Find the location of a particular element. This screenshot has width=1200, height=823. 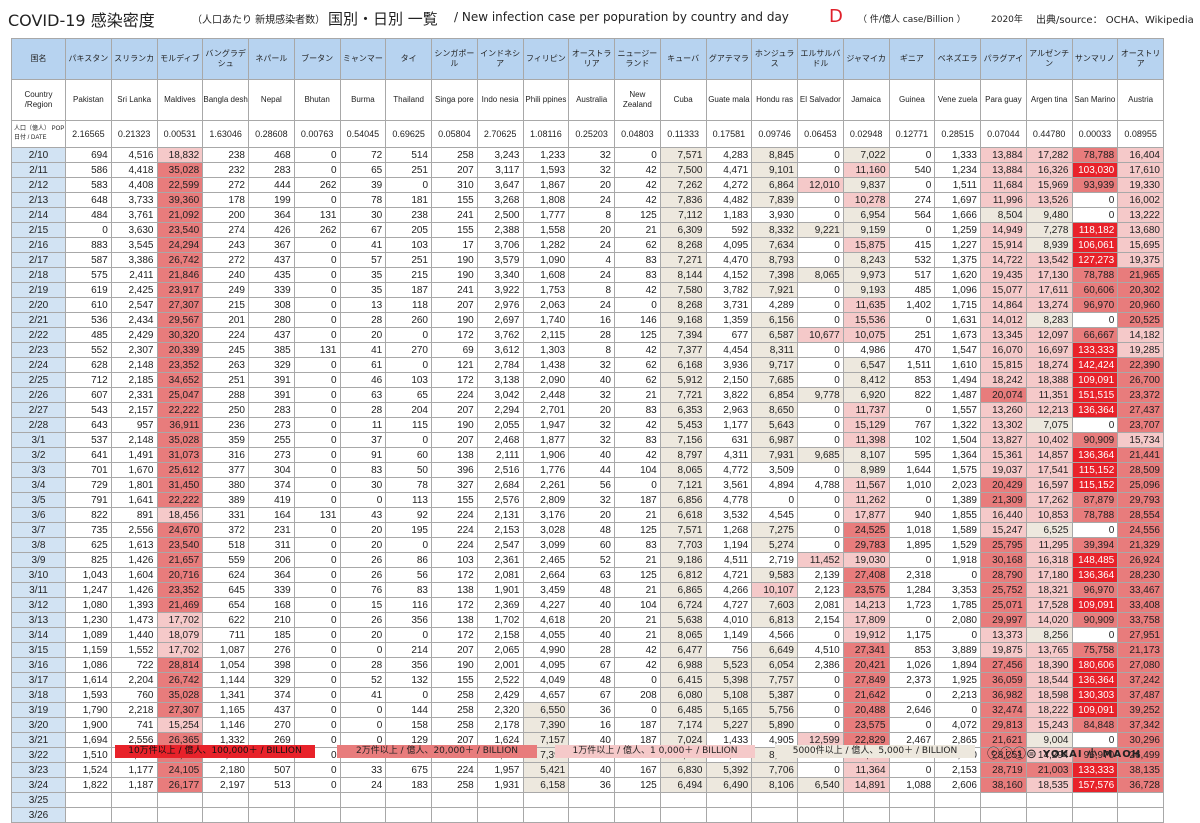

value-cell: 1,389 is located at coordinates (957, 500).